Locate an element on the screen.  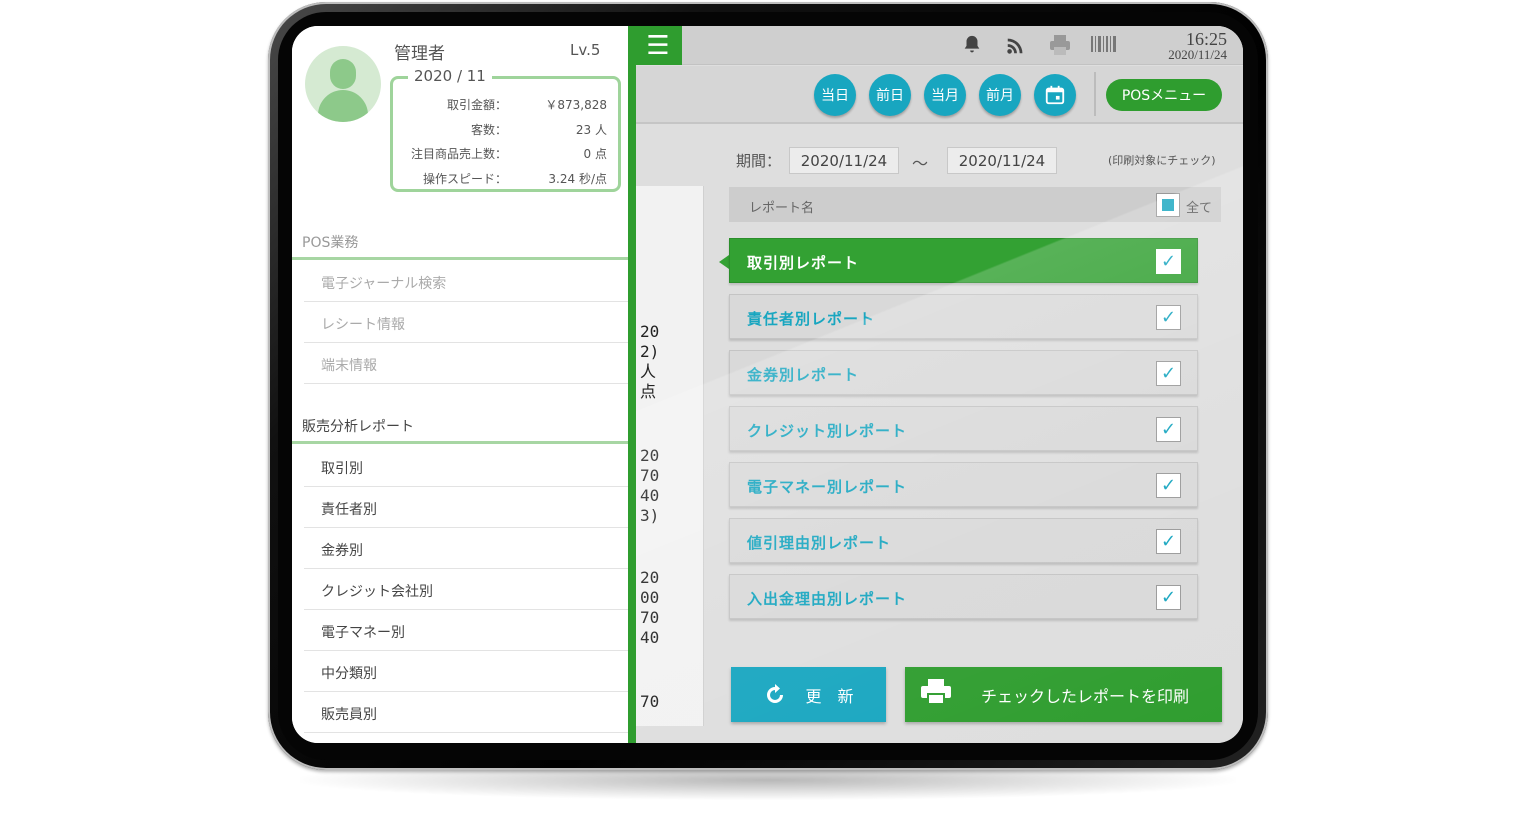
report-item-name: 値引理由別レポート is located at coordinates (819, 543).